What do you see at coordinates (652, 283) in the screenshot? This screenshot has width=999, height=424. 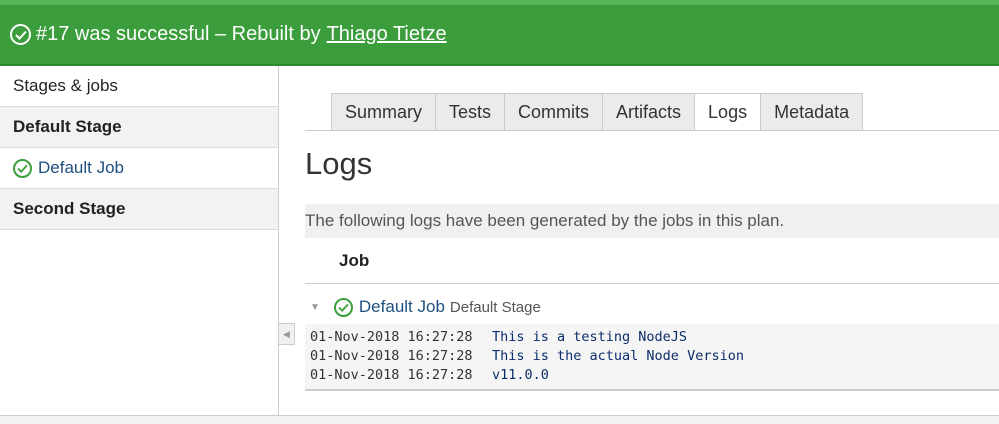 I see `header-divider` at bounding box center [652, 283].